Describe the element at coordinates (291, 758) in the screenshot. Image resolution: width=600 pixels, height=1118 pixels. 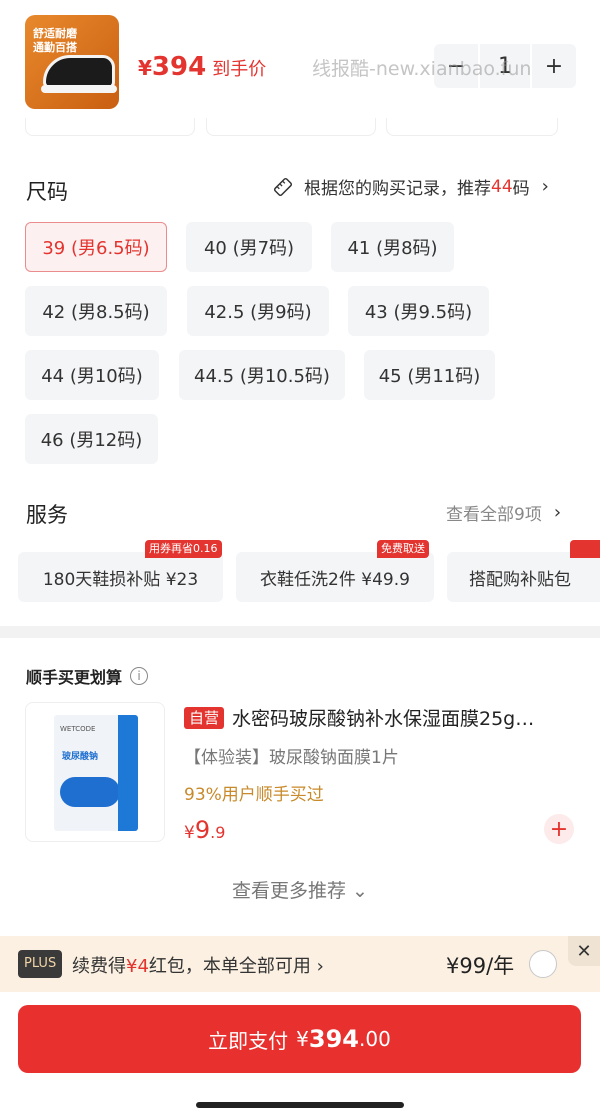
I see `recommend-product-subtitle: 【体验装】玻尿酸钠面膜1片` at that location.